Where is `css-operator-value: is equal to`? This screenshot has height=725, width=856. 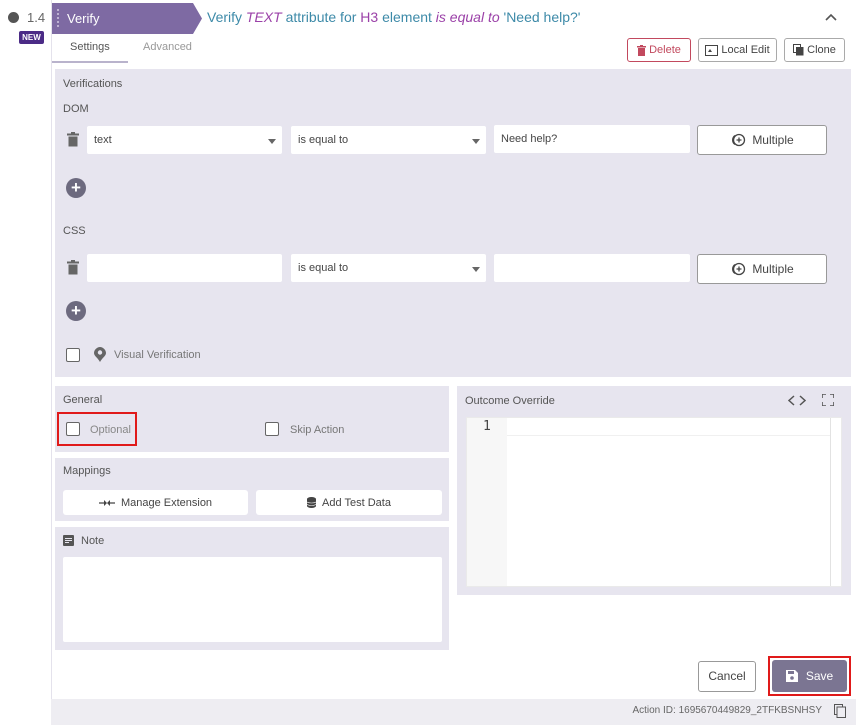
css-operator-value: is equal to is located at coordinates (323, 268).